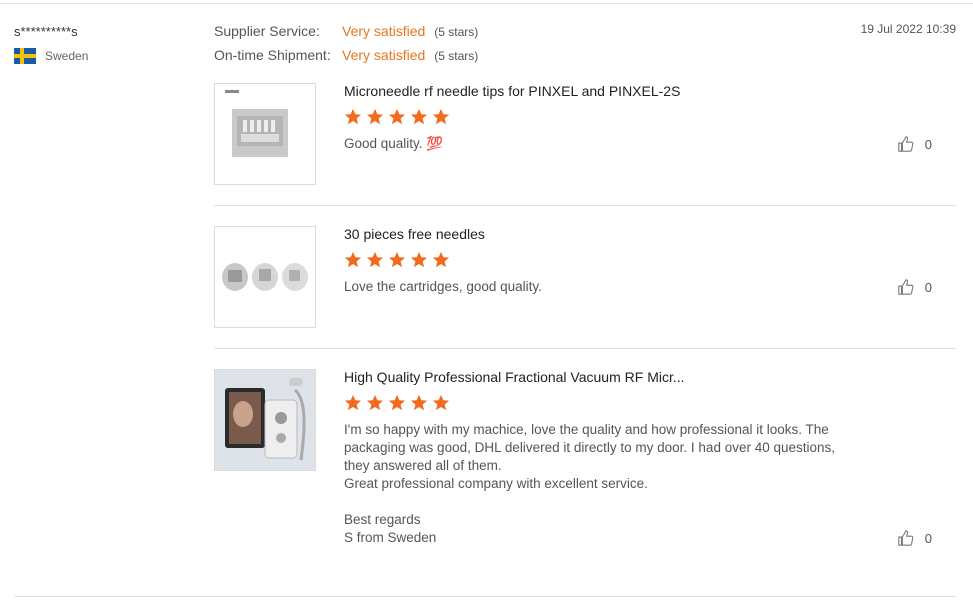  Describe the element at coordinates (267, 31) in the screenshot. I see `rating-label: Supplier Service:` at that location.